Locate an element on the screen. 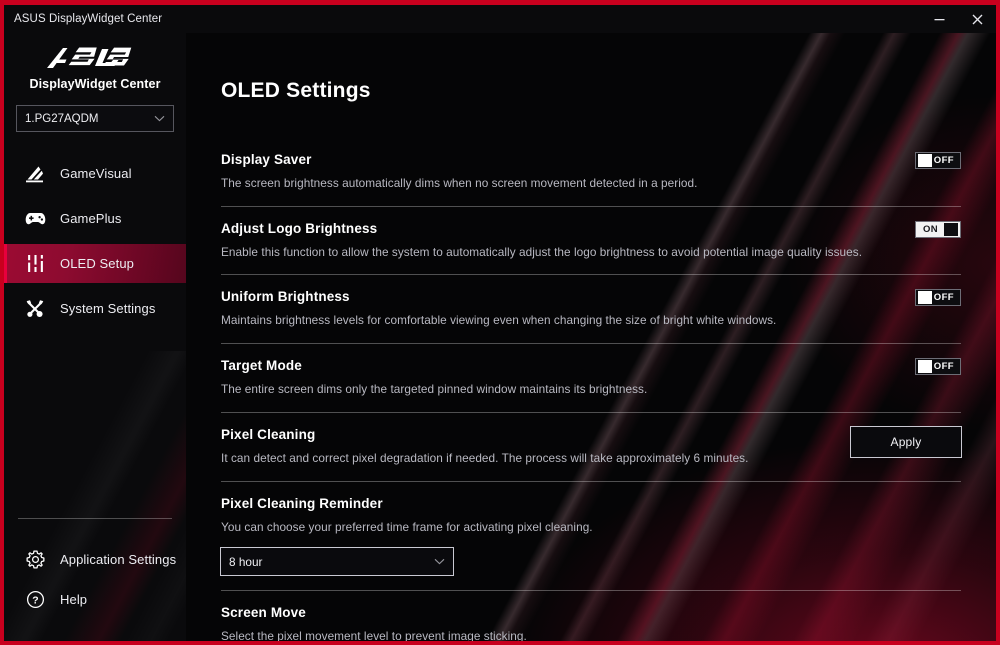  setting-title: Pixel Cleaning is located at coordinates (268, 434).